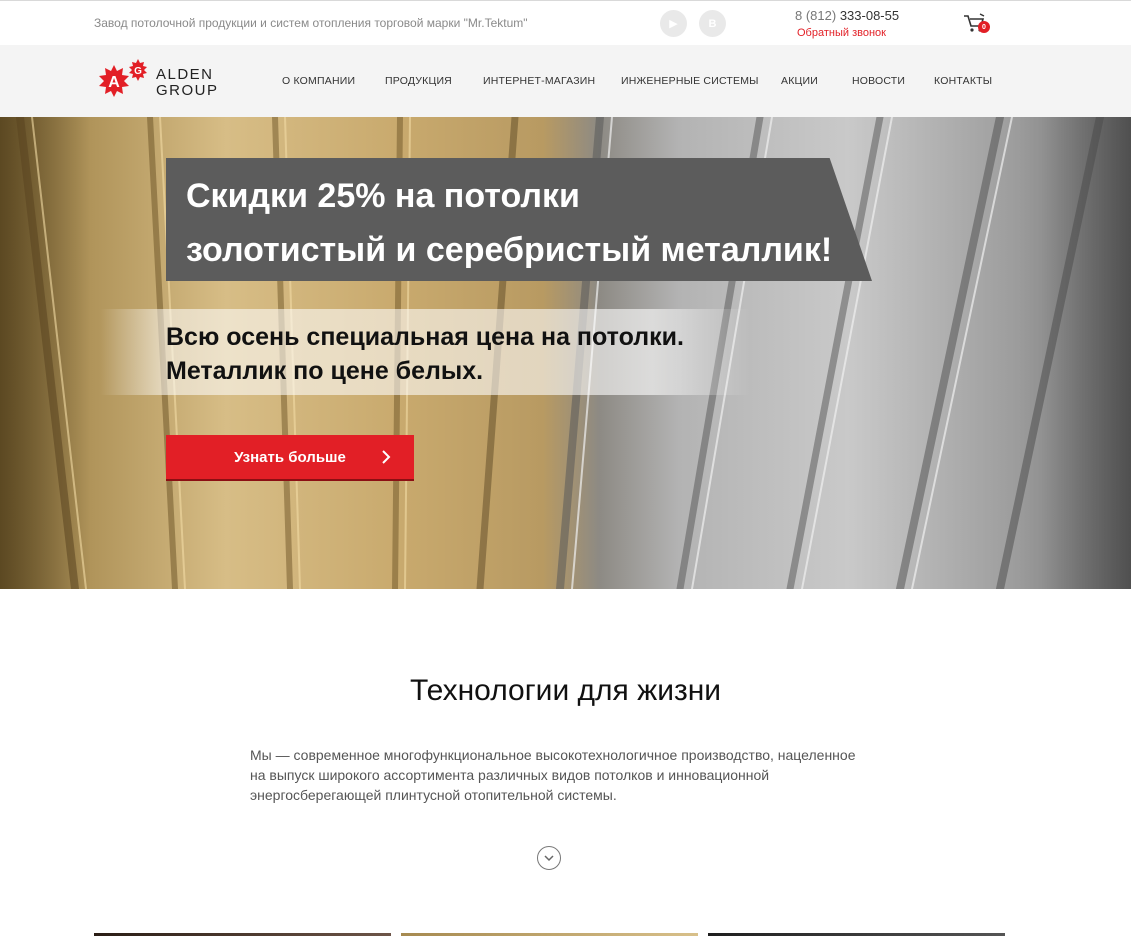 This screenshot has height=936, width=1131. I want to click on logo-line2: GROUP, so click(187, 90).